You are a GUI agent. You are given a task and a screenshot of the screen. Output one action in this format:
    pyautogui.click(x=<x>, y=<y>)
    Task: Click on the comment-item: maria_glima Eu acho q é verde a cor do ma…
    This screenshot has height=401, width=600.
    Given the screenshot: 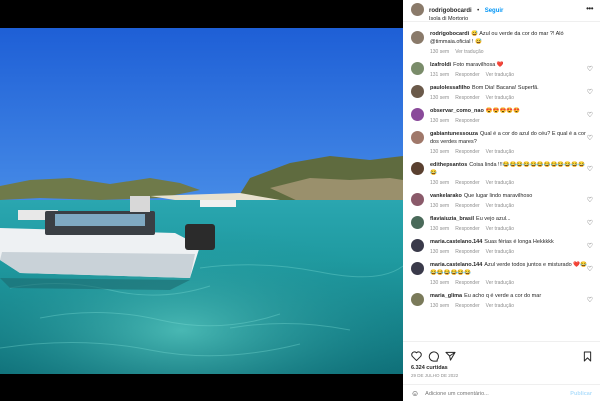 What is the action you would take?
    pyautogui.click(x=501, y=297)
    